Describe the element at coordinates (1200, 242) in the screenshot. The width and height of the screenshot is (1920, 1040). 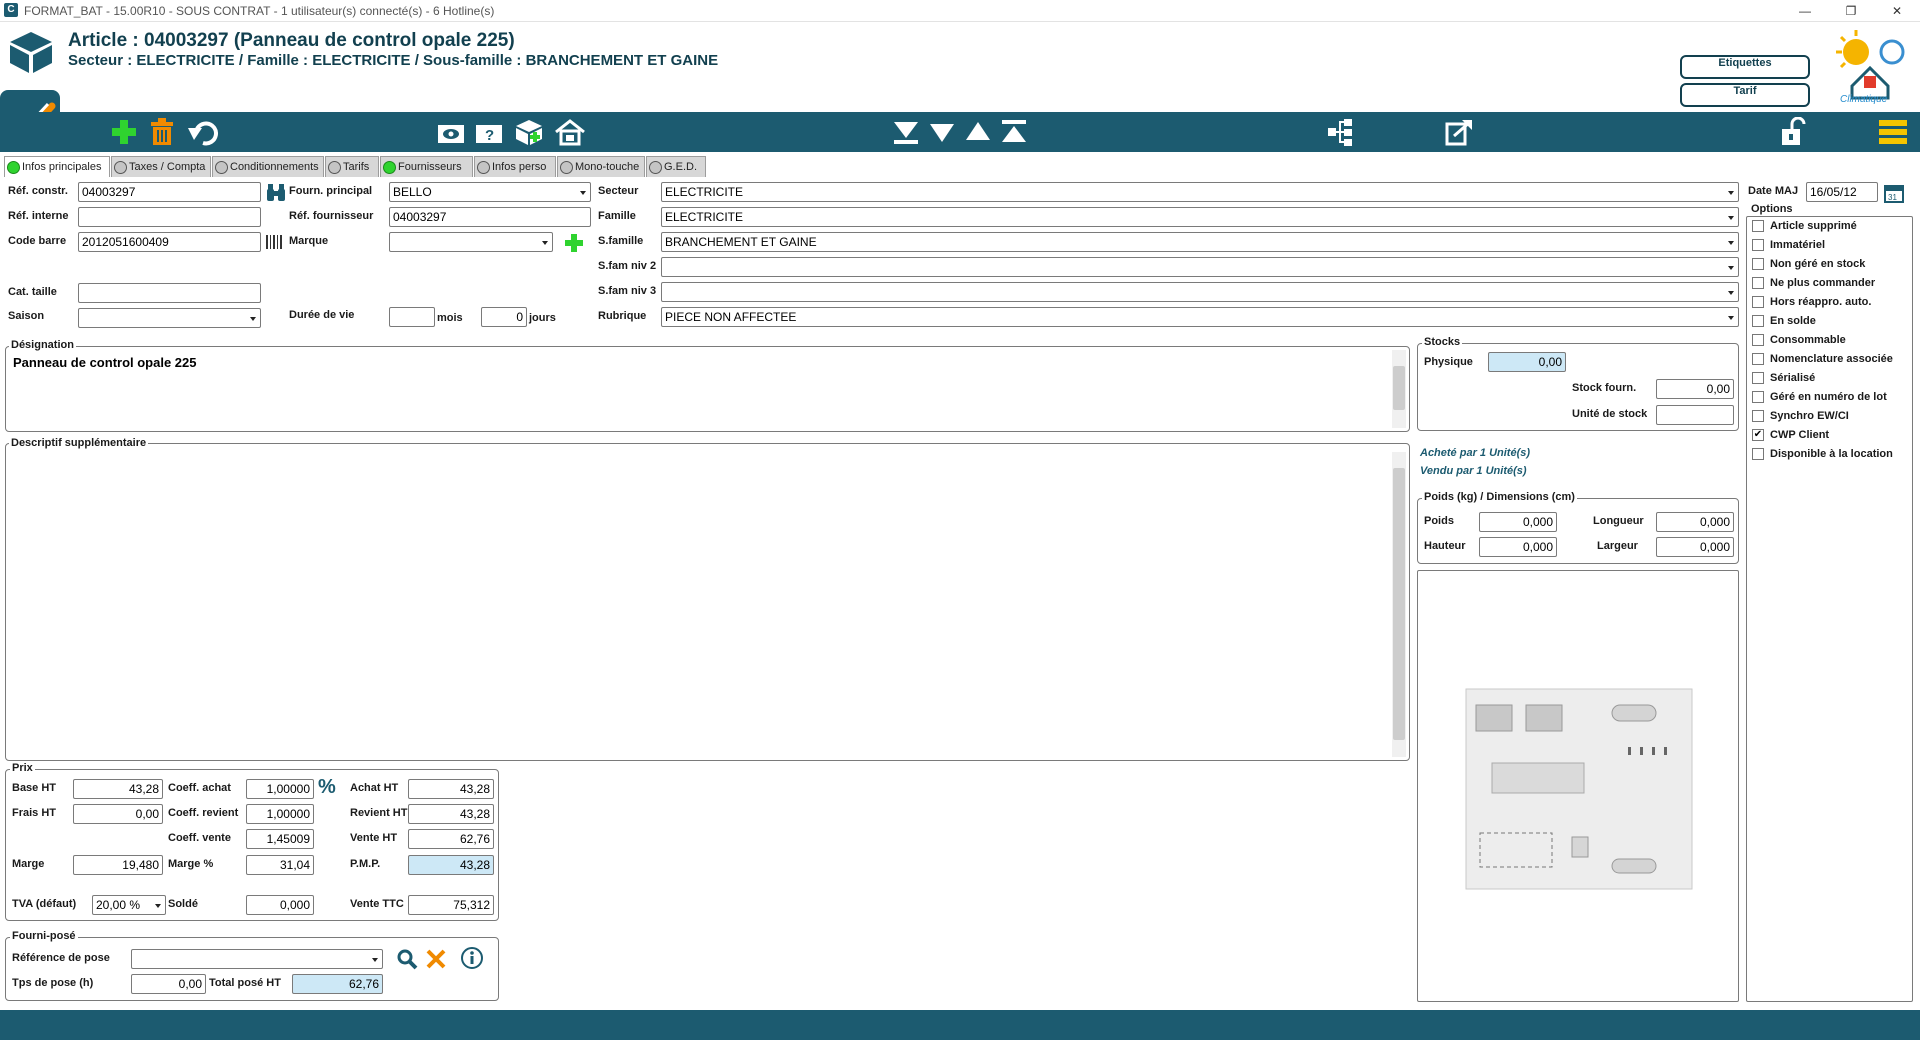
I see `sfamille-select: BRANCHEMENT ET GAINE` at that location.